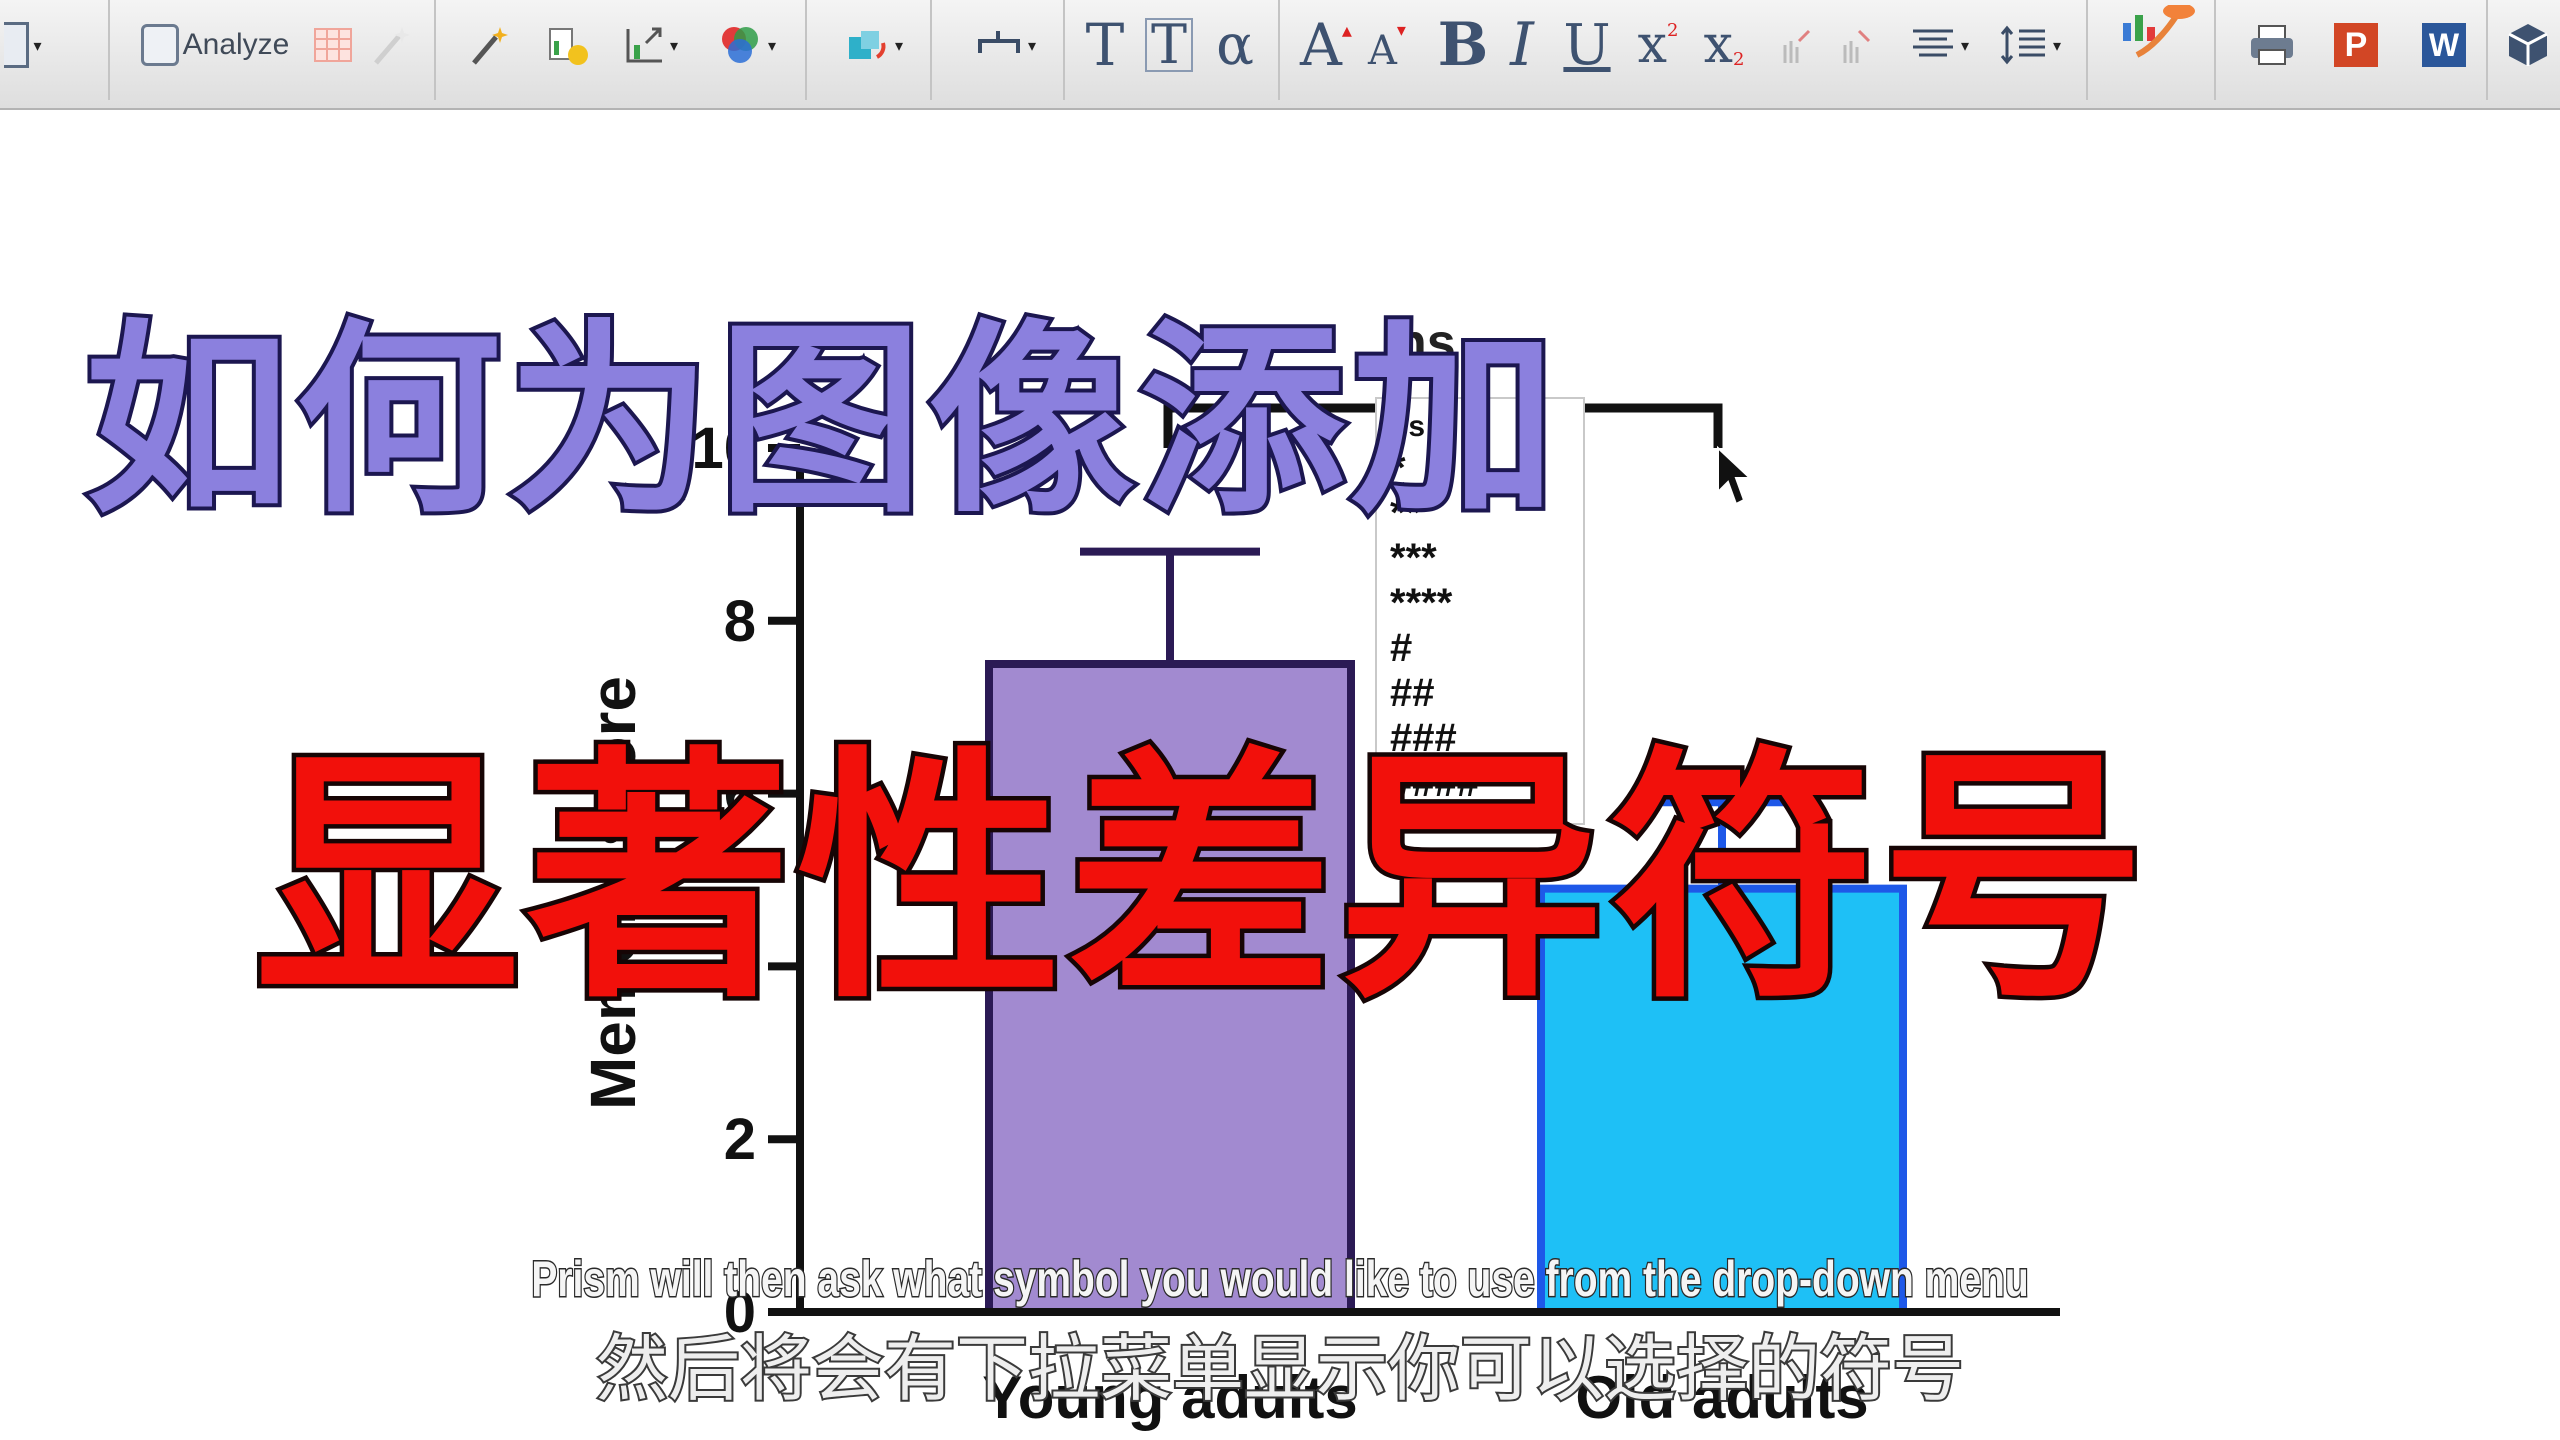 The image size is (2560, 1440). I want to click on y-tick-label: 8, so click(740, 621).